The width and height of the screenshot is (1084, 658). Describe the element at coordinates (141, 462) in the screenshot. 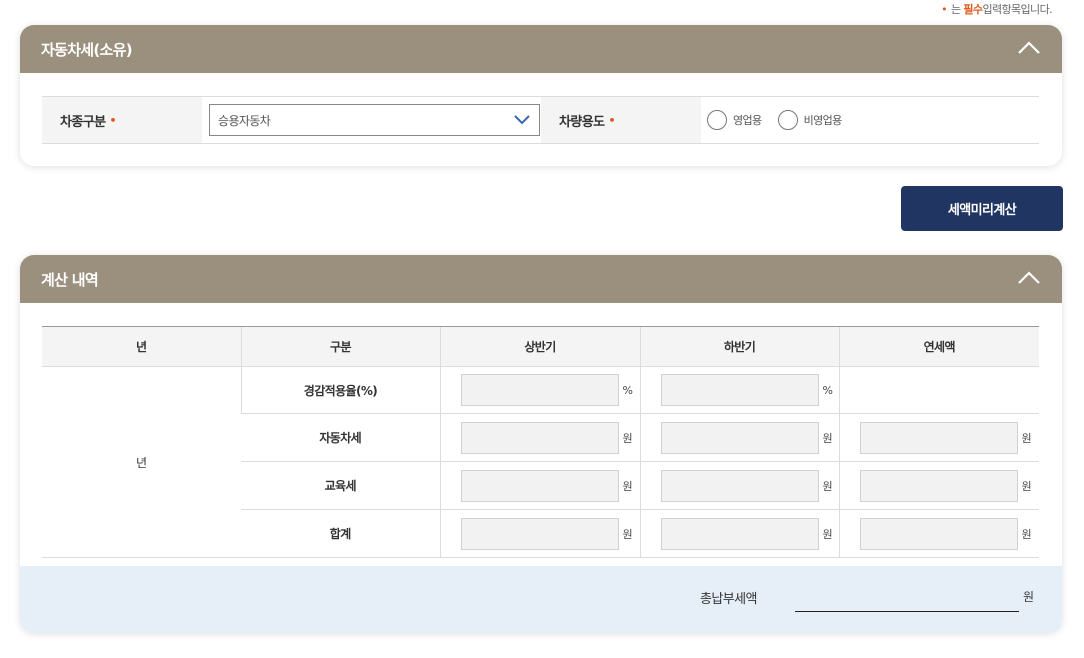

I see `year-cell: 년` at that location.